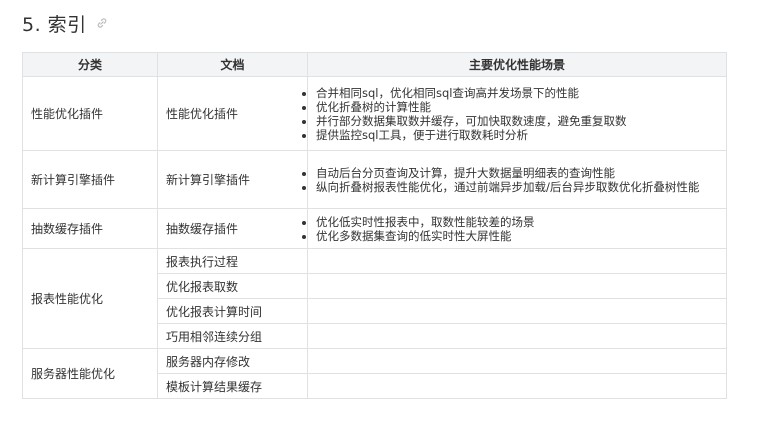 This screenshot has height=436, width=758. I want to click on scenario-item: 自动后台分页查询及计算，提升大数据量明细表的查询性能, so click(517, 173).